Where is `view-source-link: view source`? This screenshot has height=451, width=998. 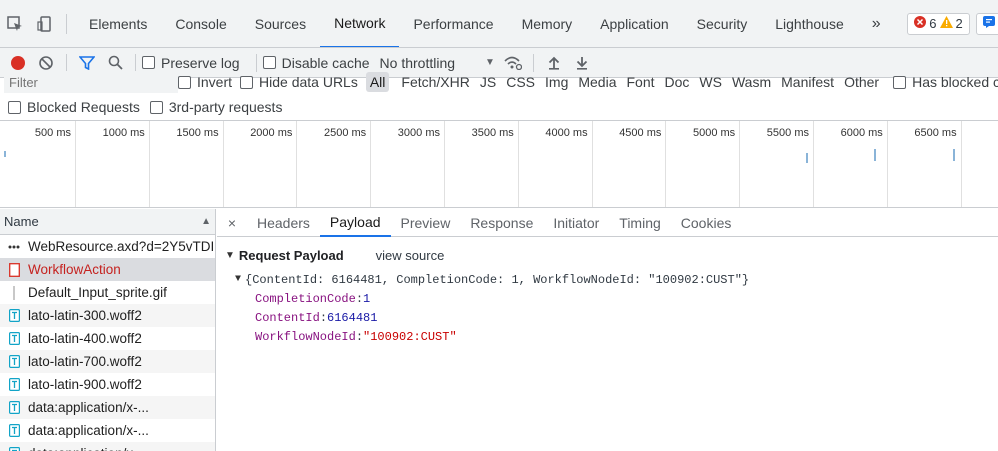
view-source-link: view source is located at coordinates (410, 255).